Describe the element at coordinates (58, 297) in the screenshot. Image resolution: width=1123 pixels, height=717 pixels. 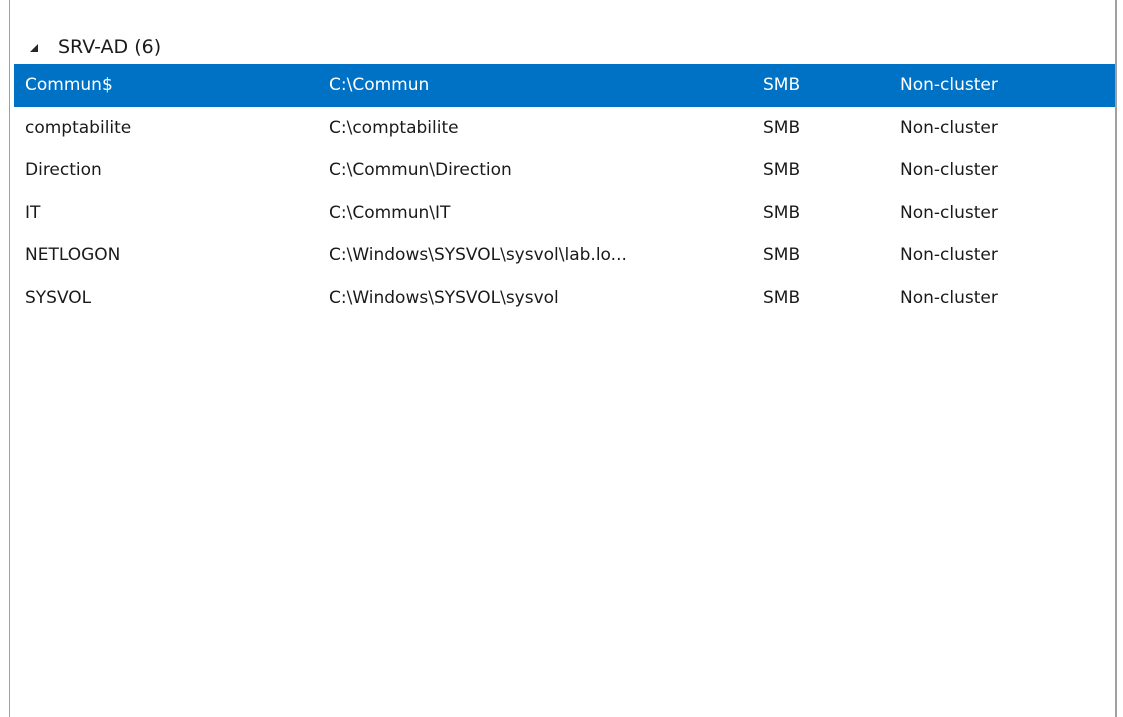
I see `share-name: SYSVOL` at that location.